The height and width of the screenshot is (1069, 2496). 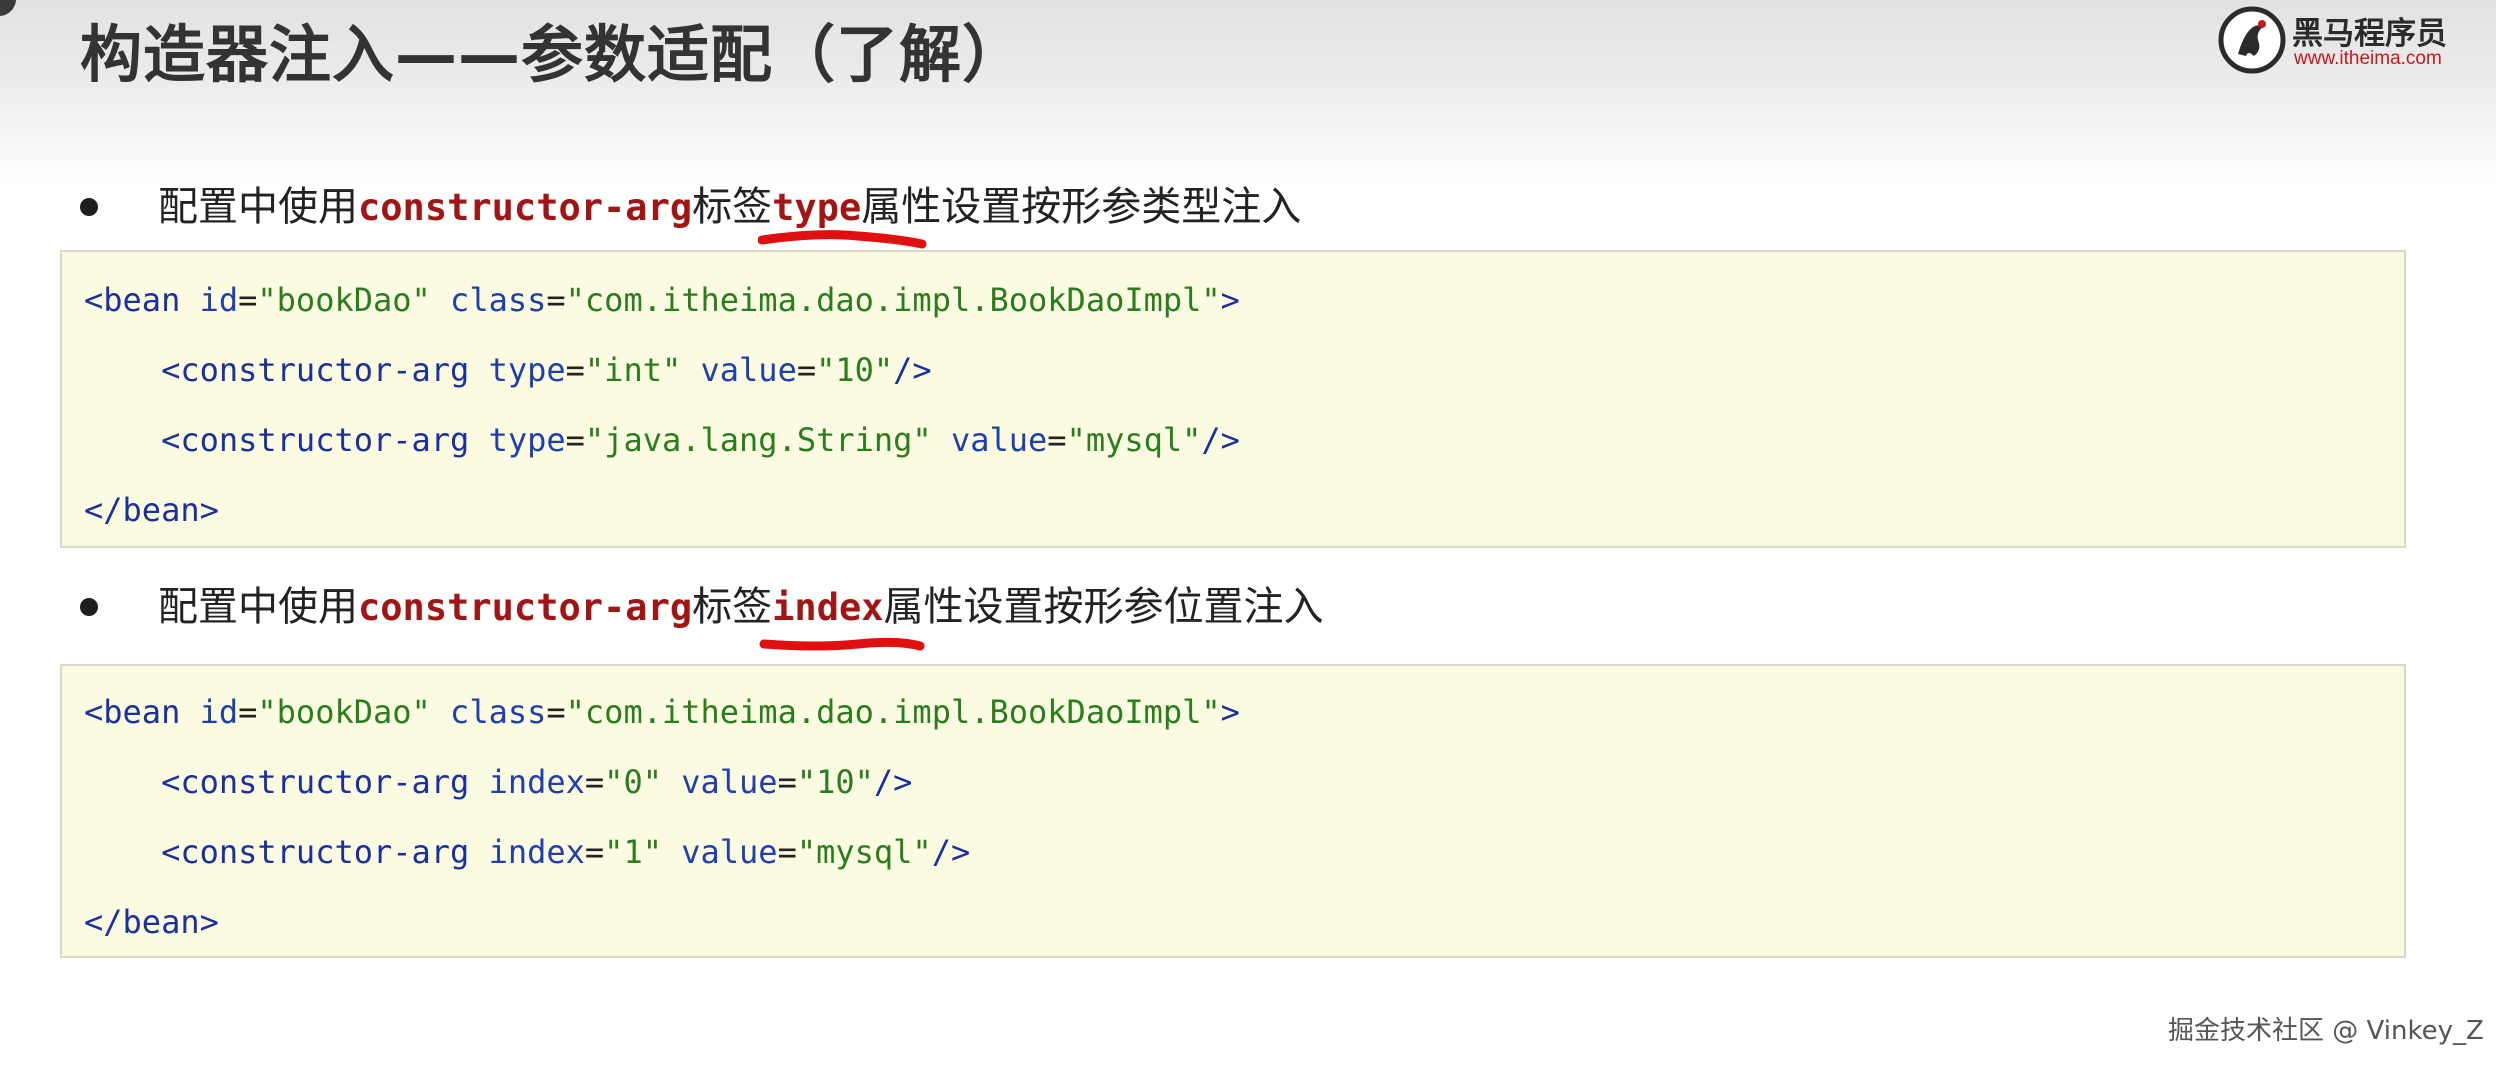 I want to click on watermark: 掘金技术社区 @ Vinkey_Z, so click(x=2326, y=1031).